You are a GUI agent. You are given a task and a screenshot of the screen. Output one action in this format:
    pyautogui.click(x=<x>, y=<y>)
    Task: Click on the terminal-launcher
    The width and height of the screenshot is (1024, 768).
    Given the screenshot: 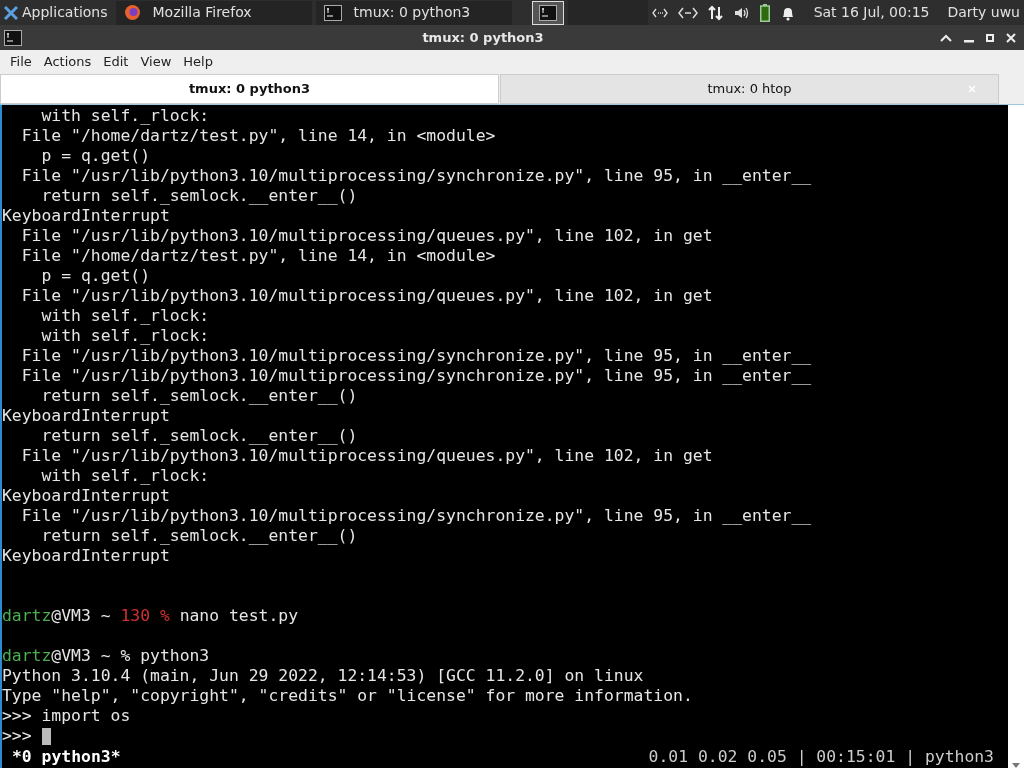 What is the action you would take?
    pyautogui.click(x=547, y=12)
    